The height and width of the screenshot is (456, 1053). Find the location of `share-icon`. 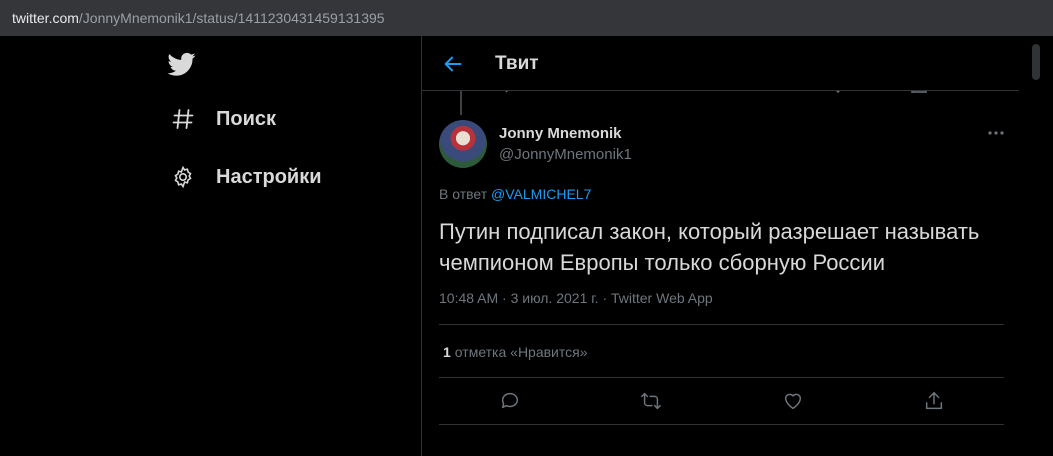

share-icon is located at coordinates (934, 401).